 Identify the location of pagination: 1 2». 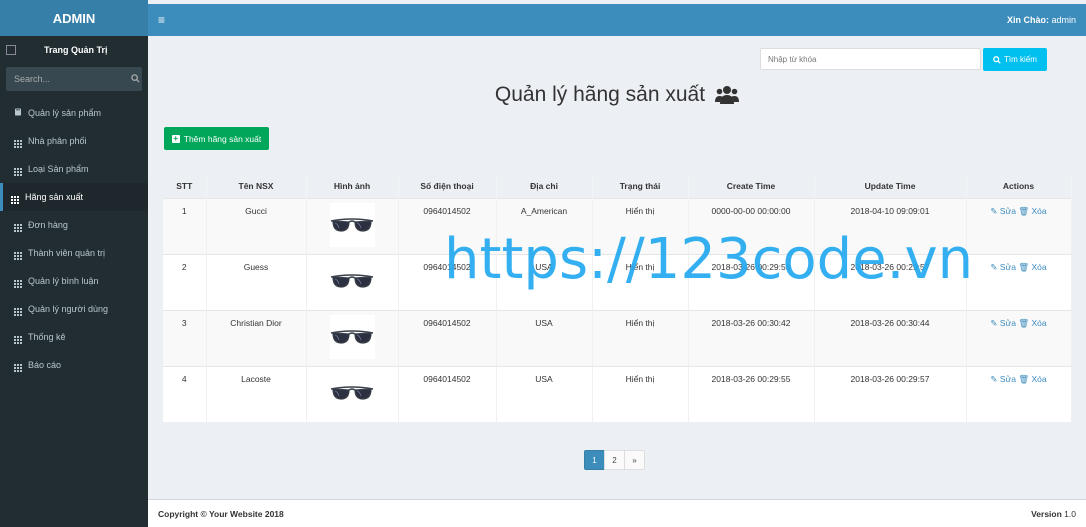
(614, 460).